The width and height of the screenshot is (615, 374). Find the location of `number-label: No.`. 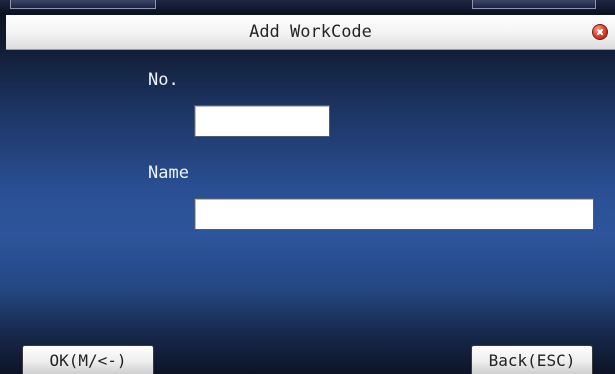

number-label: No. is located at coordinates (163, 80).